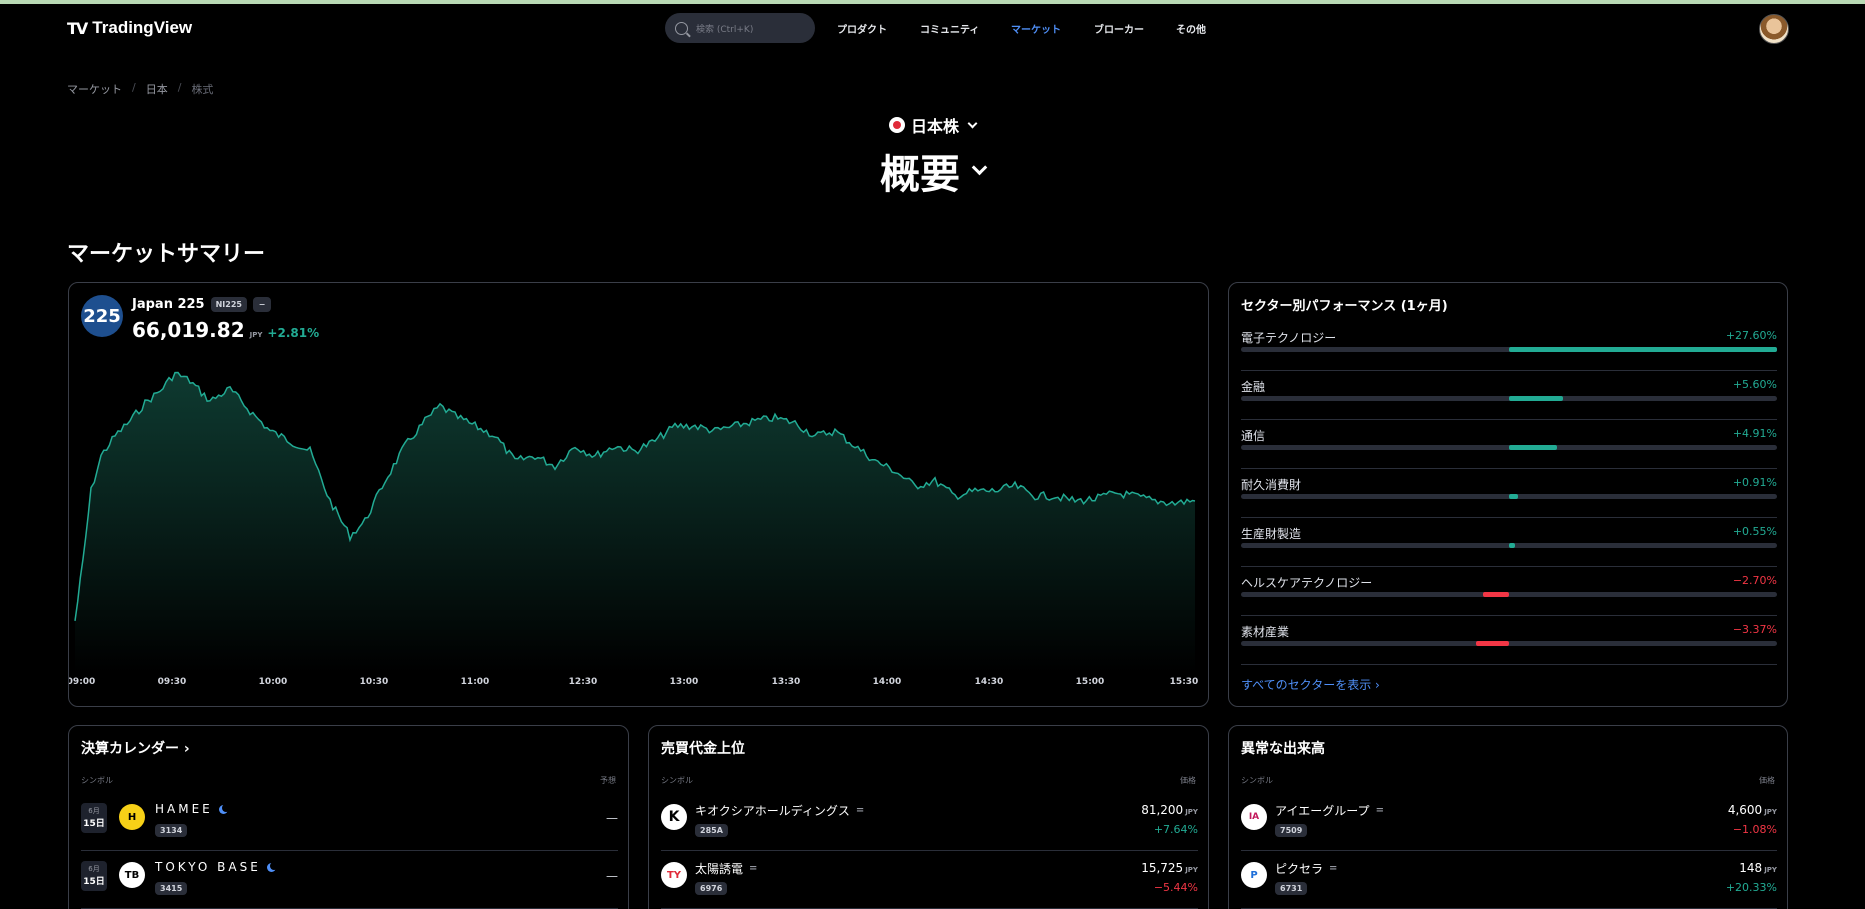 The width and height of the screenshot is (1865, 909). What do you see at coordinates (711, 888) in the screenshot?
I see `symbol-code: 6976` at bounding box center [711, 888].